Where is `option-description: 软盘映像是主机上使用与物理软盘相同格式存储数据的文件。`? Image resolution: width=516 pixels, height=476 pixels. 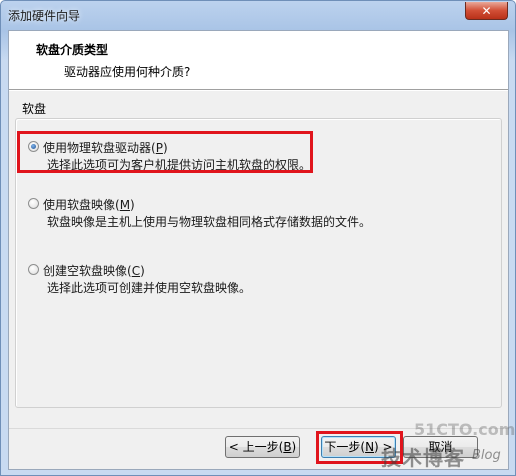
option-description: 软盘映像是主机上使用与物理软盘相同格式存储数据的文件。 is located at coordinates (209, 222).